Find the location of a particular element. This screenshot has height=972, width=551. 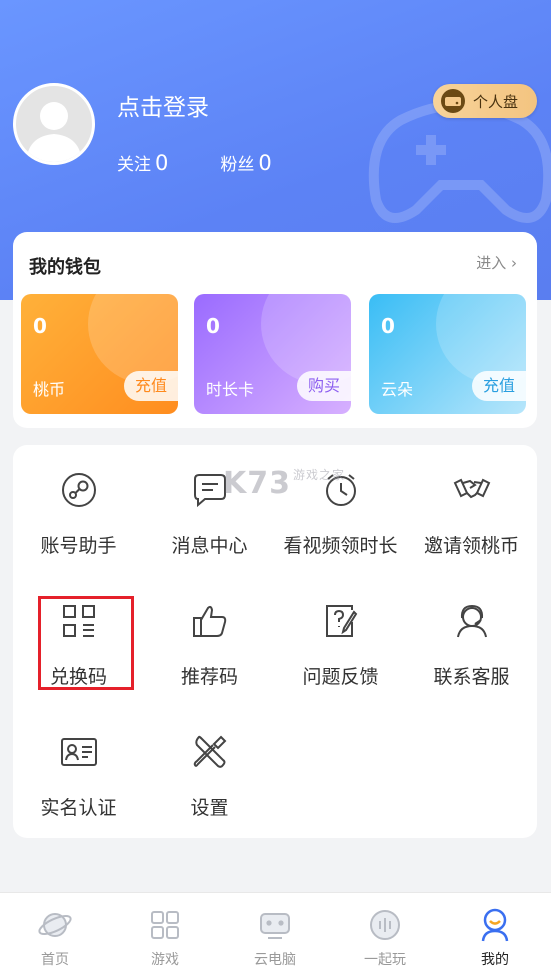

tab-label: 一起玩 is located at coordinates (385, 960).